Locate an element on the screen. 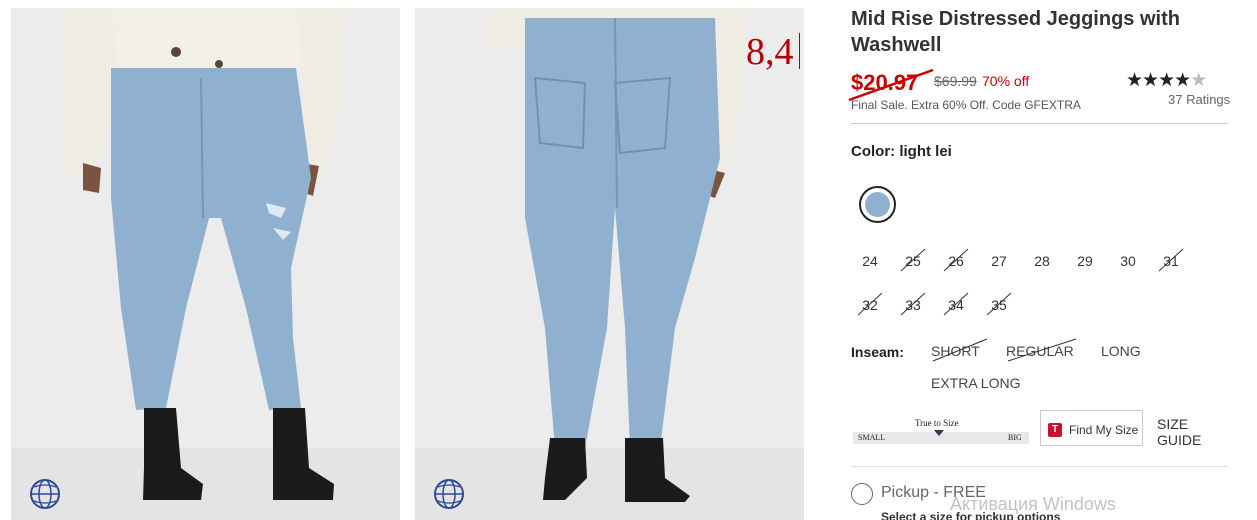  find-my-size-button: T Find My Size is located at coordinates (1091, 428).